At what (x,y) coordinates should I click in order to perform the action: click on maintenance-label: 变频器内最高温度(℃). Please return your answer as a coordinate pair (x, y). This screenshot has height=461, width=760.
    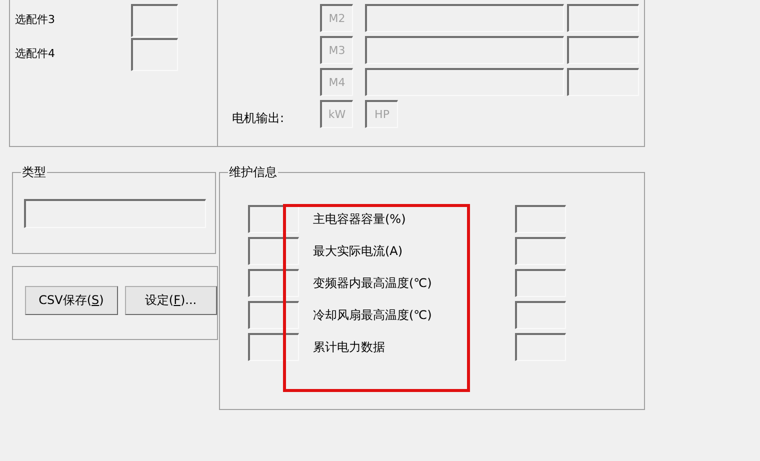
    Looking at the image, I should click on (372, 283).